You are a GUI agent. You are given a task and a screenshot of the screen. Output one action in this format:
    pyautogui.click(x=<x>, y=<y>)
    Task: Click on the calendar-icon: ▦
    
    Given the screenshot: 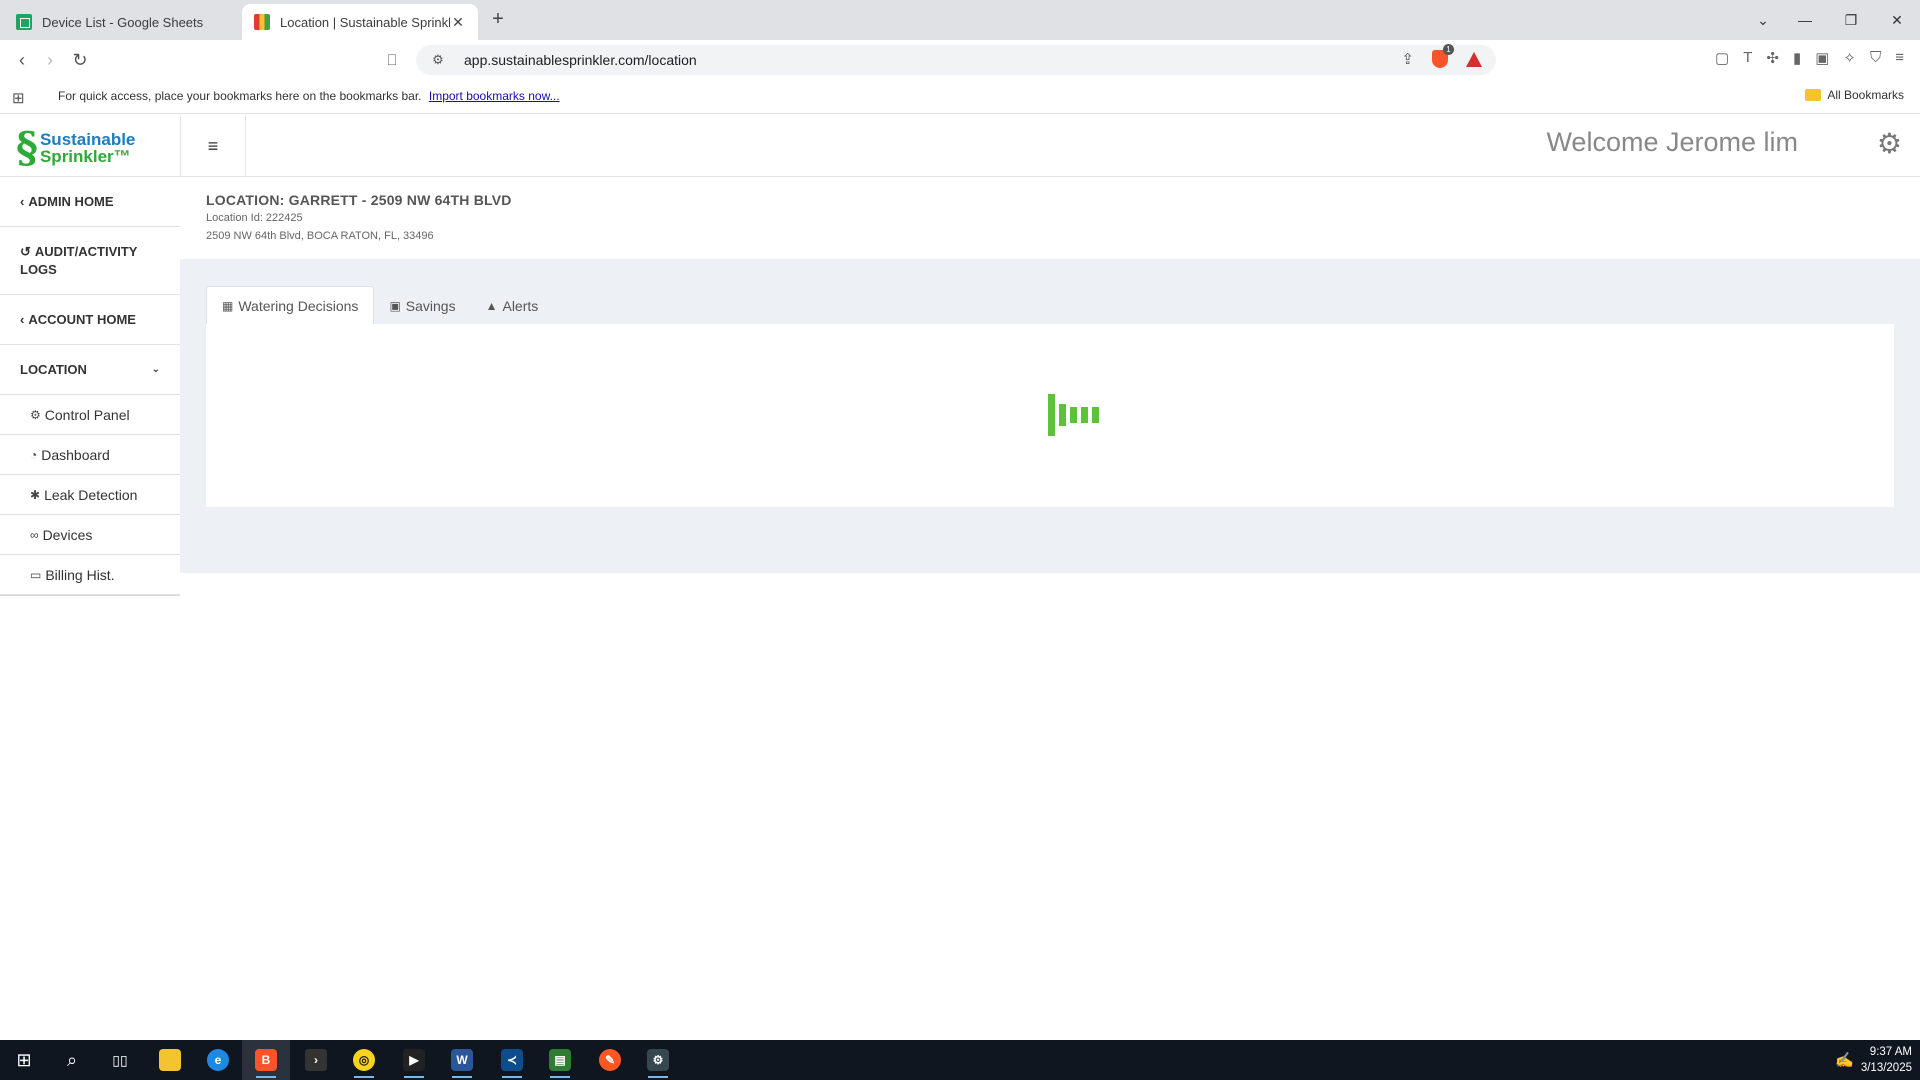 What is the action you would take?
    pyautogui.click(x=228, y=306)
    